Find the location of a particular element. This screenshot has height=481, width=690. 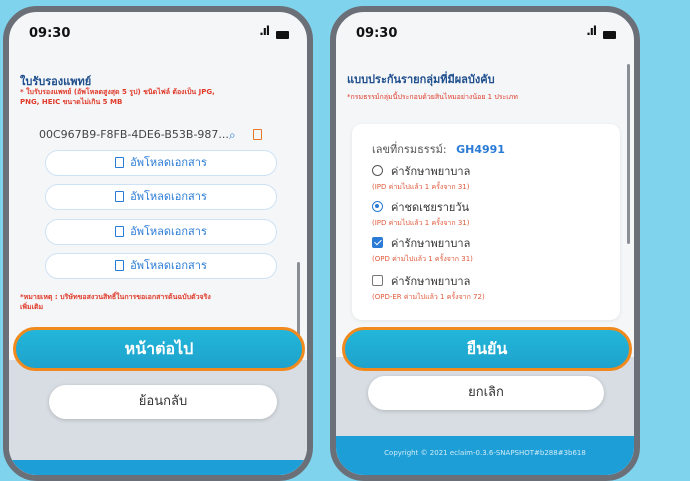

option-sub: (OPD-ER ค่ามไปแล้ว 1 ครั้งจาก 72) is located at coordinates (428, 297).